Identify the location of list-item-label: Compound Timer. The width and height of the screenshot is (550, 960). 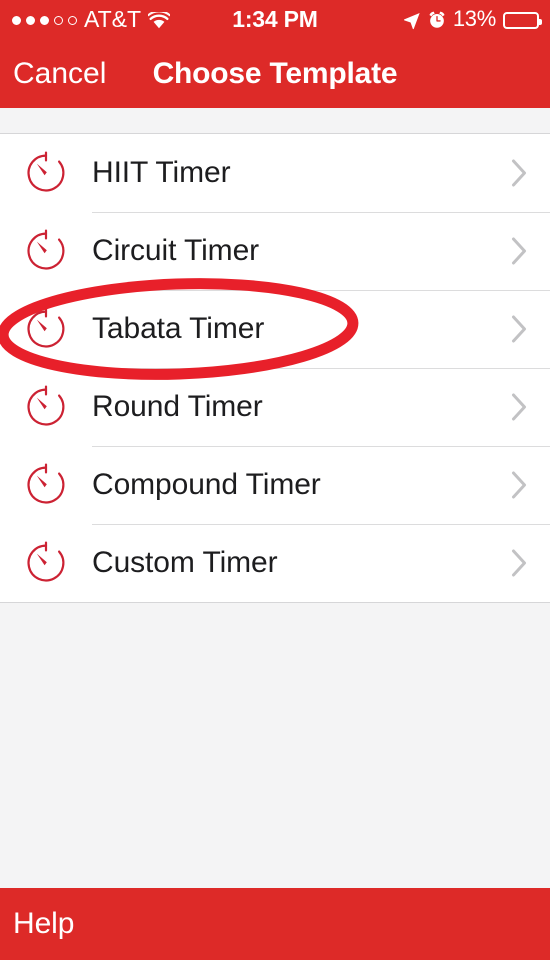
(206, 484).